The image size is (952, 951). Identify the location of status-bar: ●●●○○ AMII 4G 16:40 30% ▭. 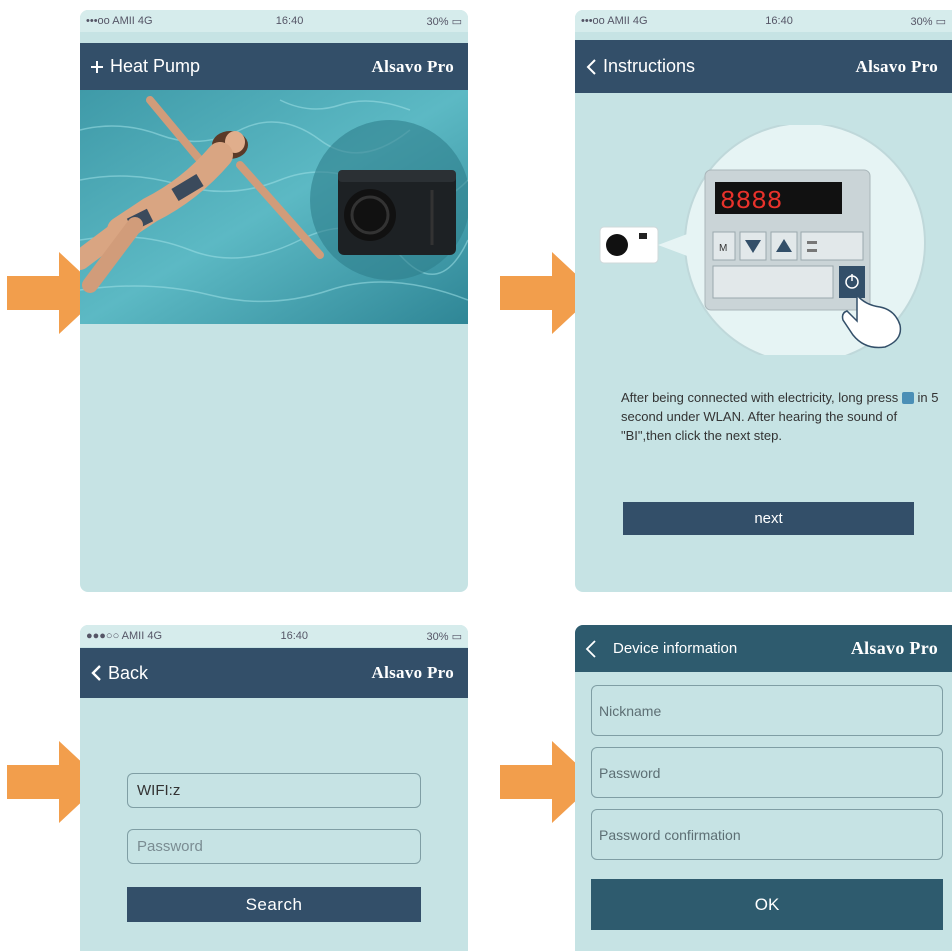
(274, 636).